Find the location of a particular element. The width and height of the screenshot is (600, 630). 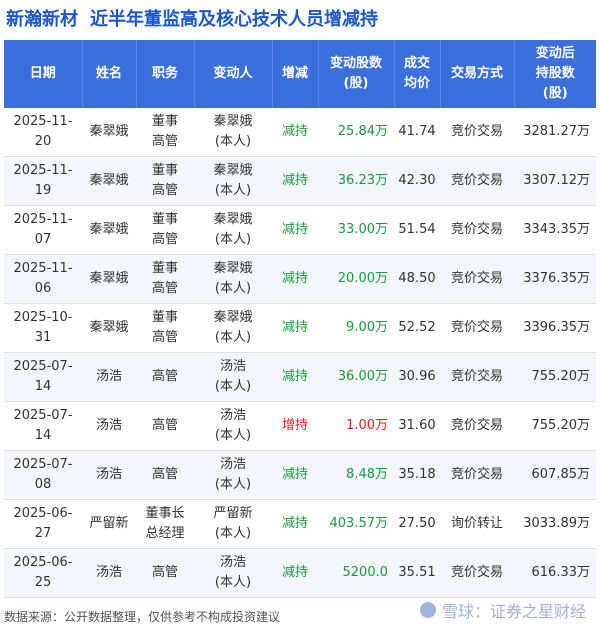

column-header-text: 日期 is located at coordinates (42, 73).